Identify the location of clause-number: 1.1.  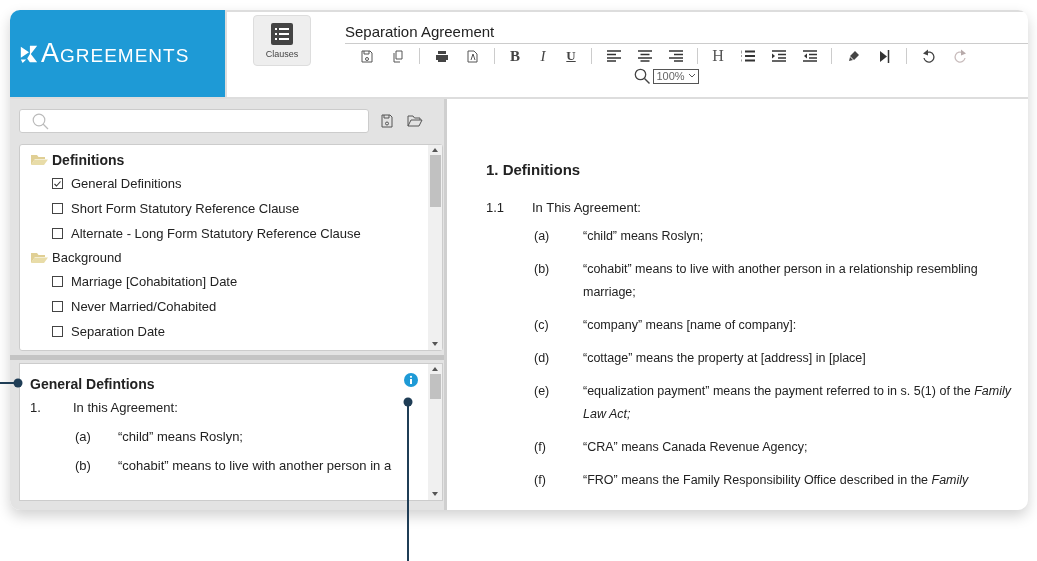
(496, 207).